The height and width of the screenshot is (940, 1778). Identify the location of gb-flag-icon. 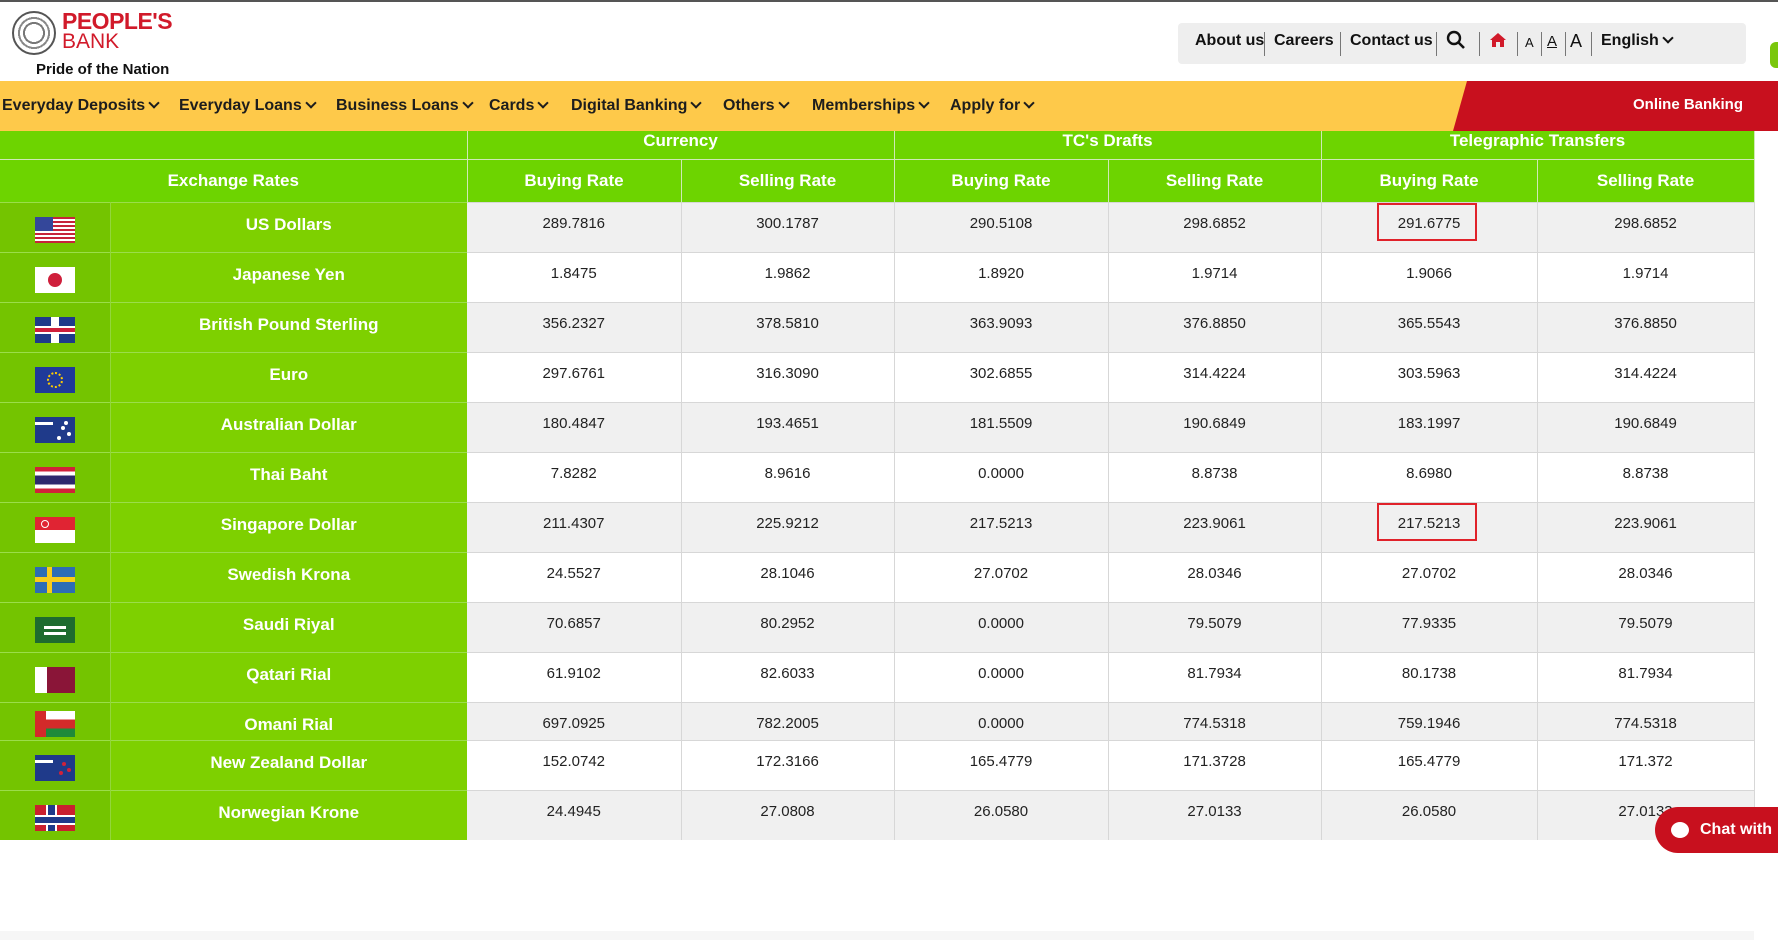
(54, 330).